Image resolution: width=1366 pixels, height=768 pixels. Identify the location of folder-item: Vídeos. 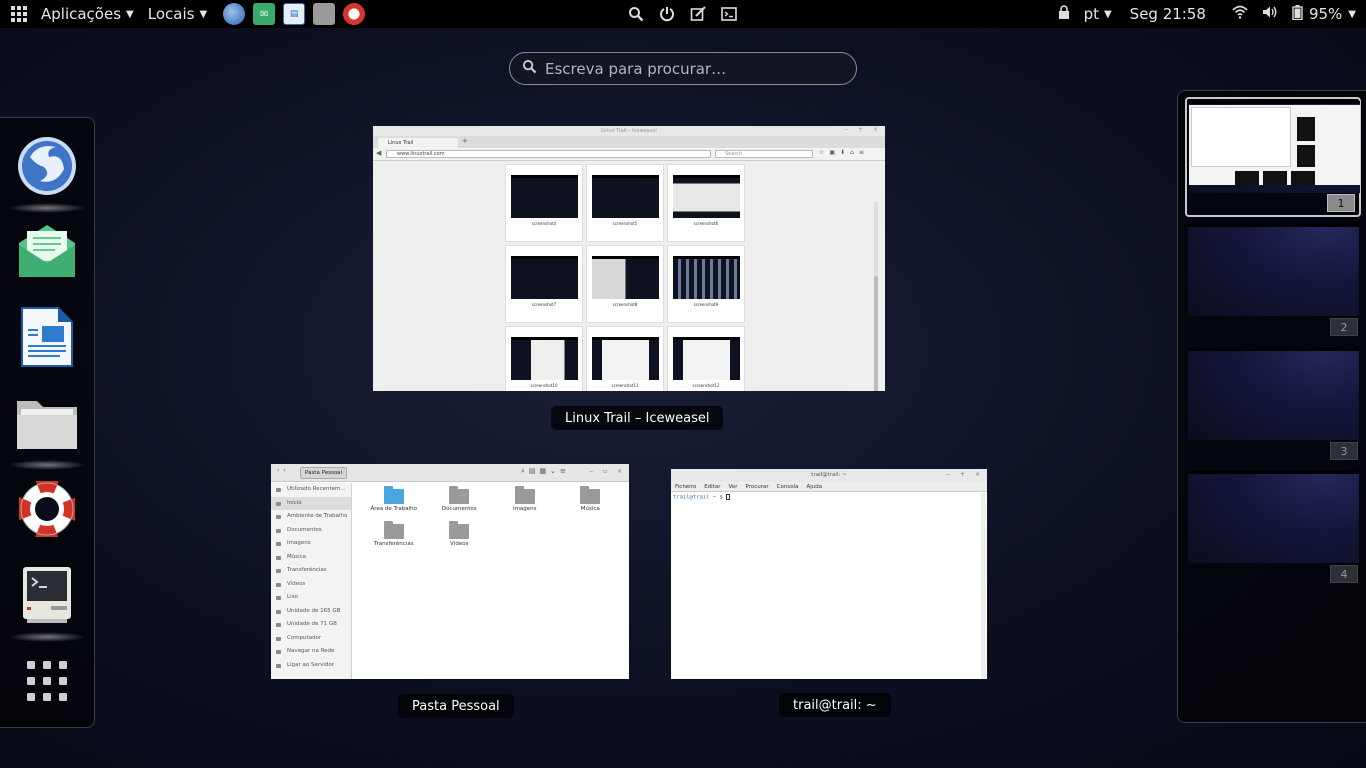
(460, 535).